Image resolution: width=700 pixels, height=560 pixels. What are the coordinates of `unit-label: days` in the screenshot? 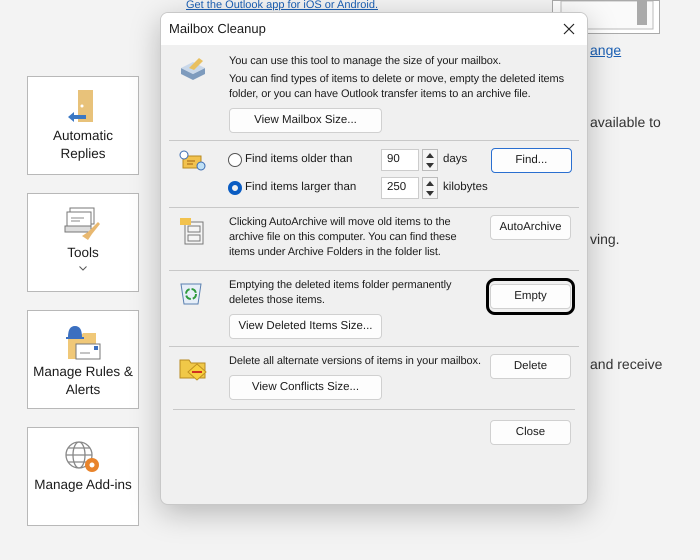 It's located at (455, 160).